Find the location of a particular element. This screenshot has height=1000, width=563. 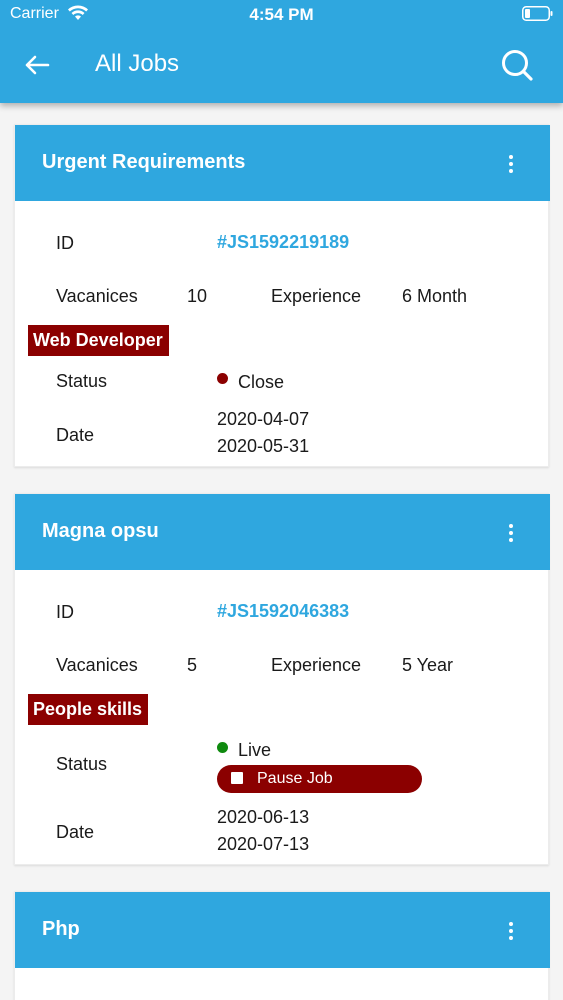

job-card: Php is located at coordinates (282, 945).